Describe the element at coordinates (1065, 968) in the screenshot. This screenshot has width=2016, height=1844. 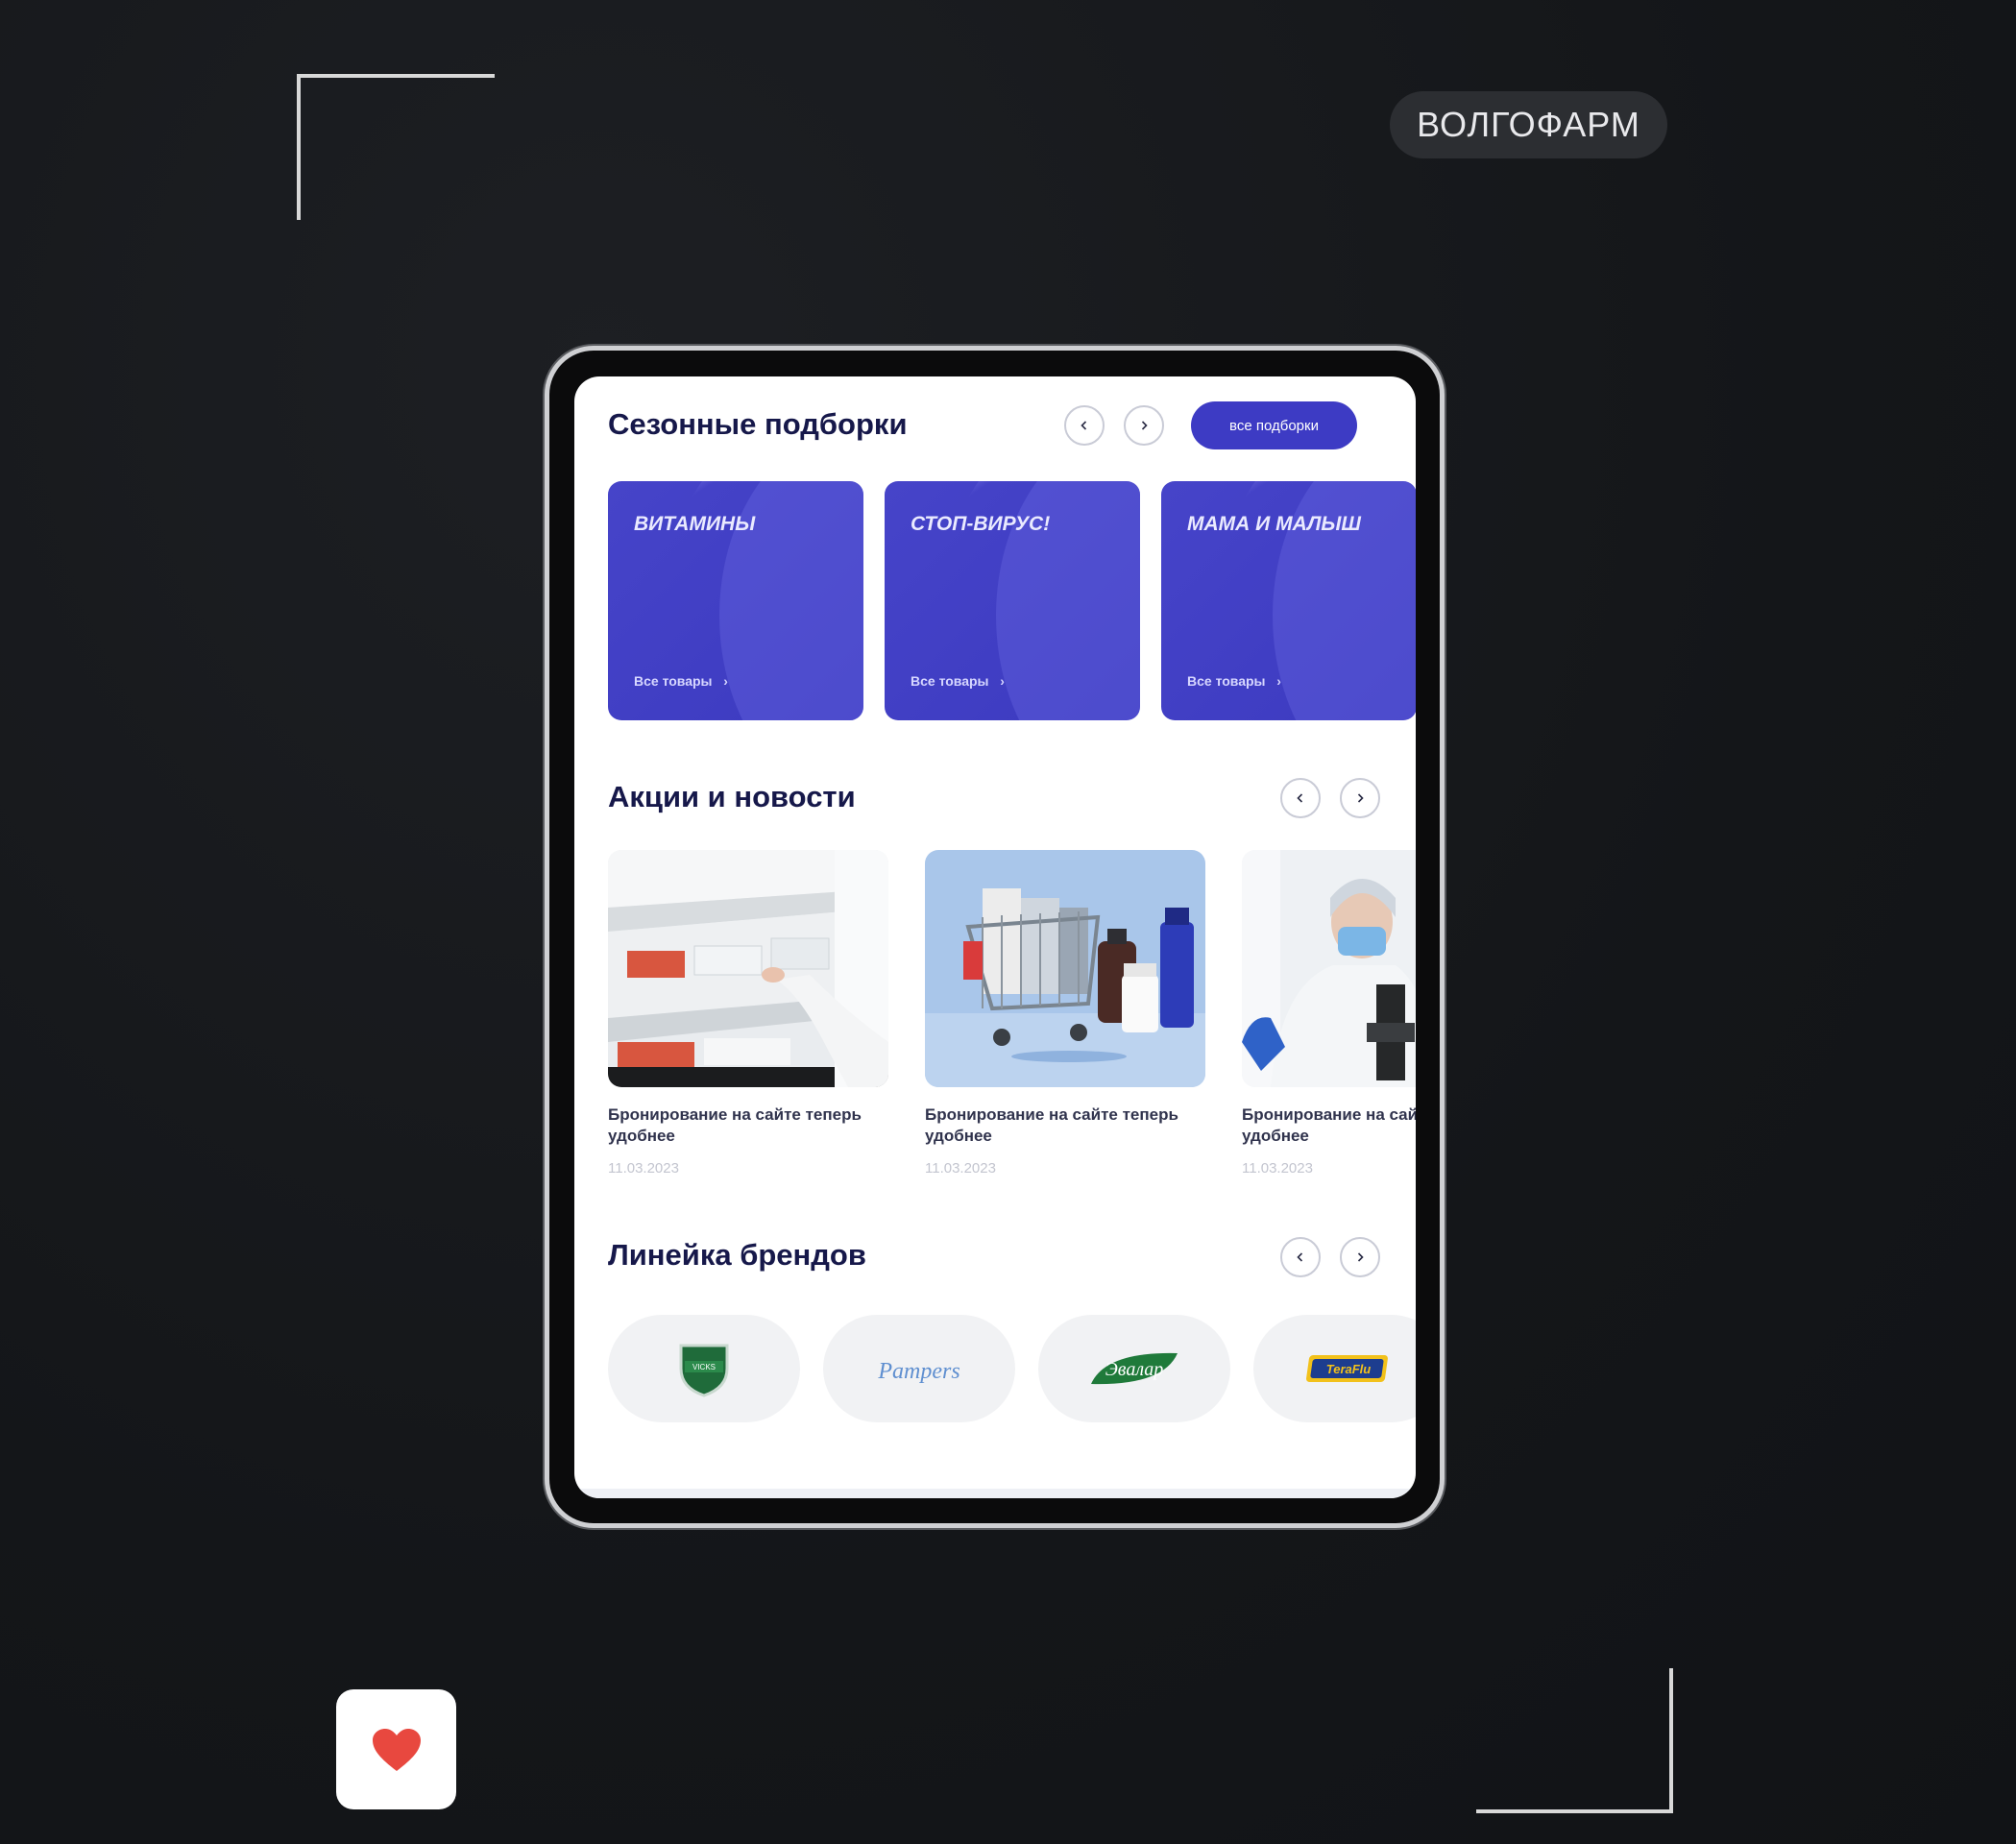
I see `news-image-shopping-cart` at that location.